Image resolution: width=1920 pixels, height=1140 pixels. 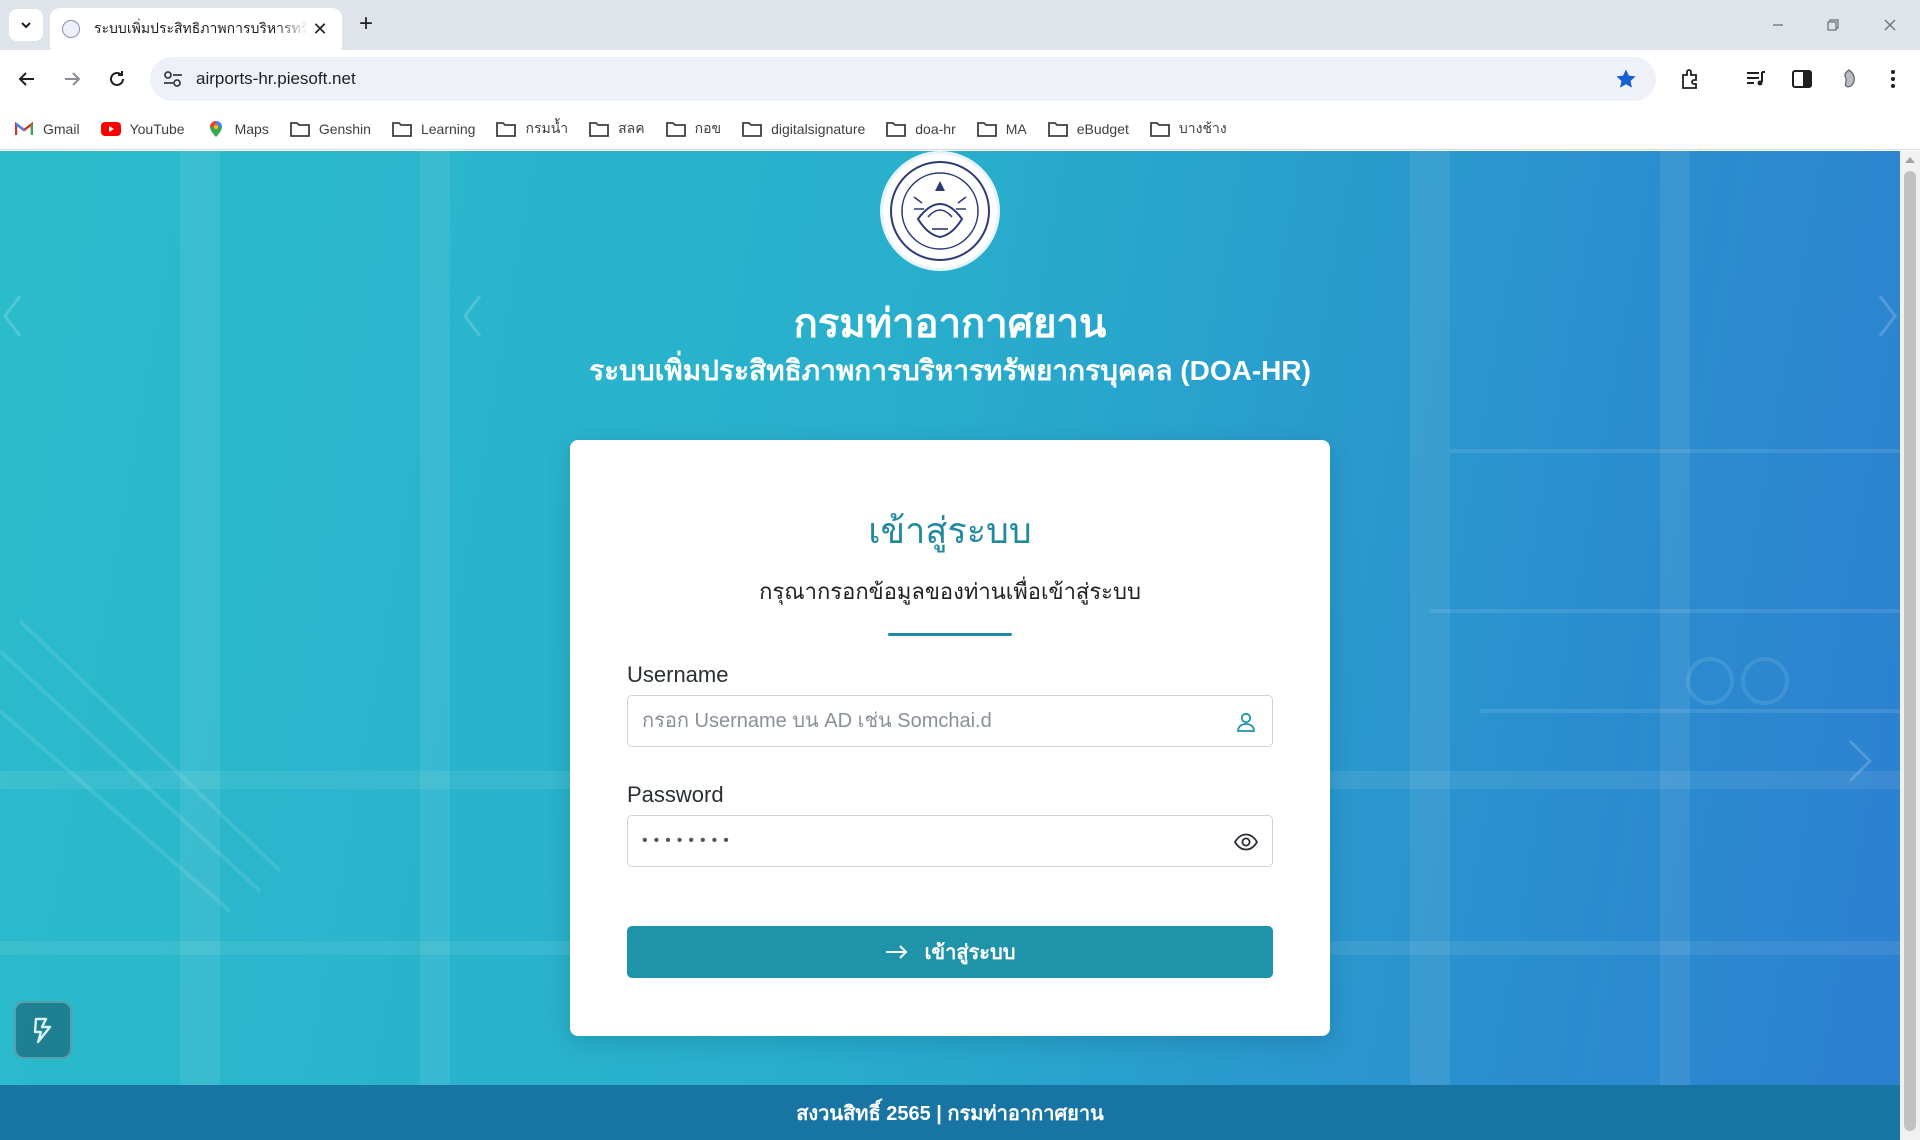 I want to click on bookmark-folder-learning: Learning, so click(x=433, y=129).